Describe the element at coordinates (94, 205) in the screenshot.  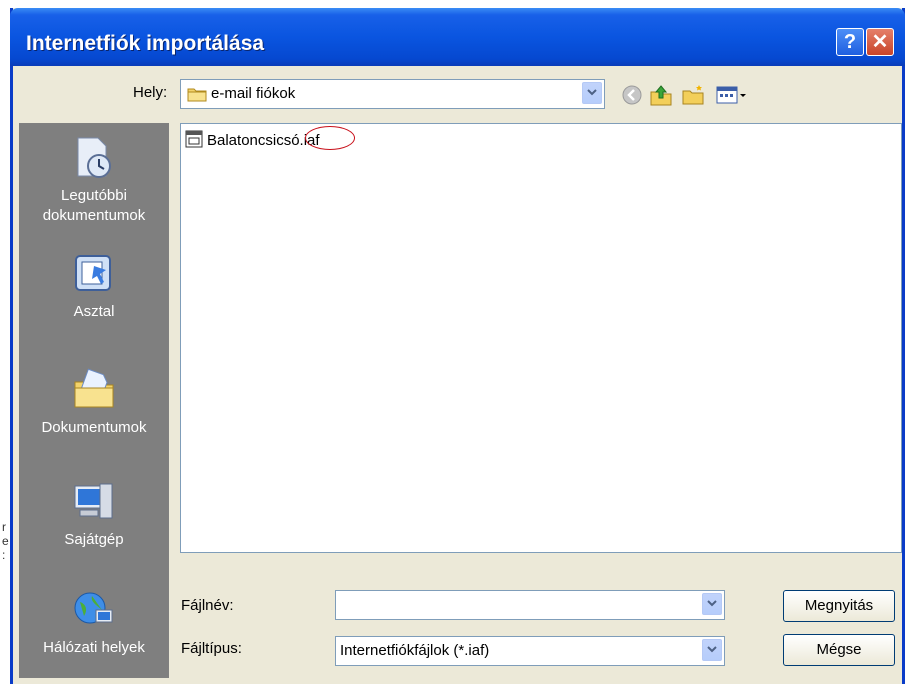
I see `place-recent-label: Legutóbbi dokumentumok` at that location.